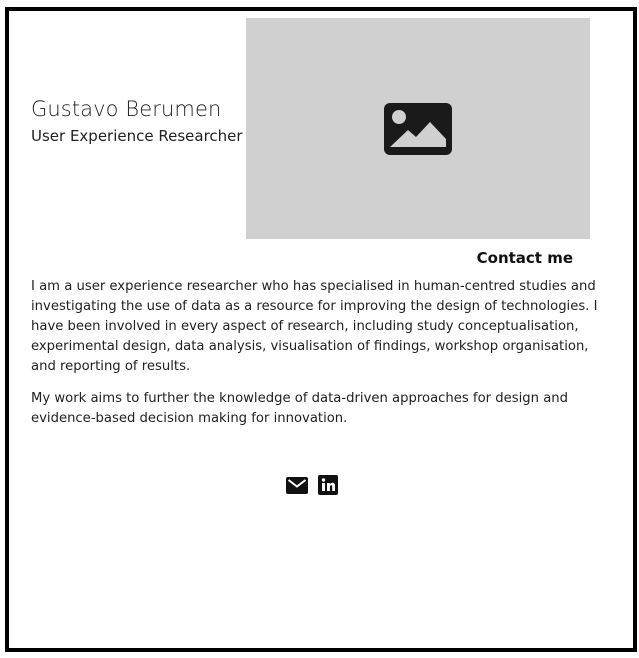 The width and height of the screenshot is (639, 658). I want to click on profile-name: Gustavo Berumen, so click(126, 109).